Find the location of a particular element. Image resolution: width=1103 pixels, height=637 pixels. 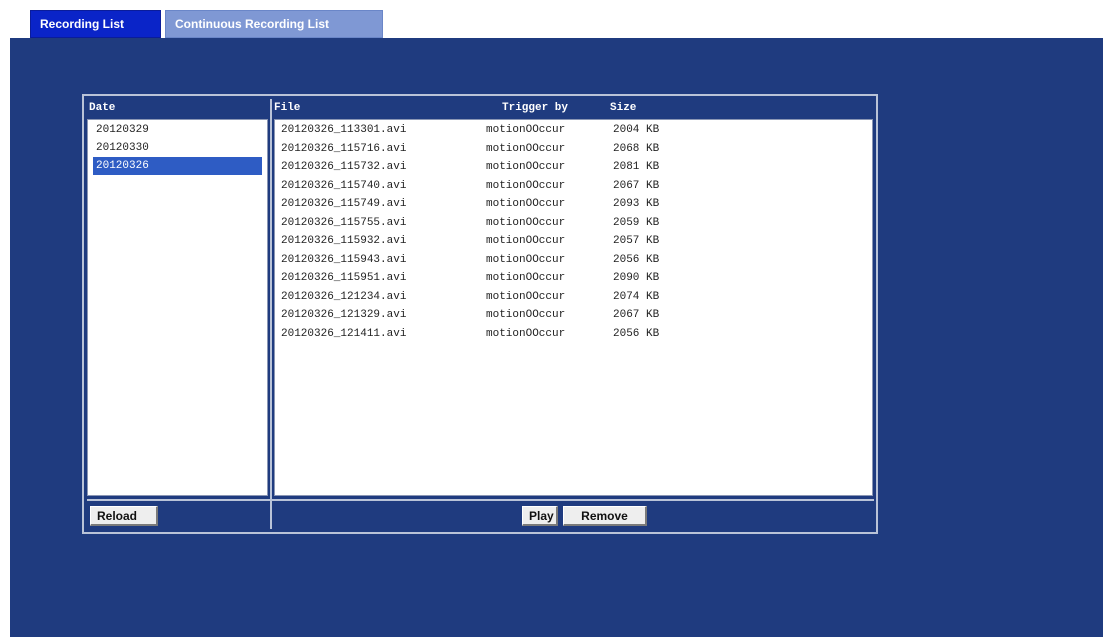

trigger-column-header: Trigger by is located at coordinates (535, 108).